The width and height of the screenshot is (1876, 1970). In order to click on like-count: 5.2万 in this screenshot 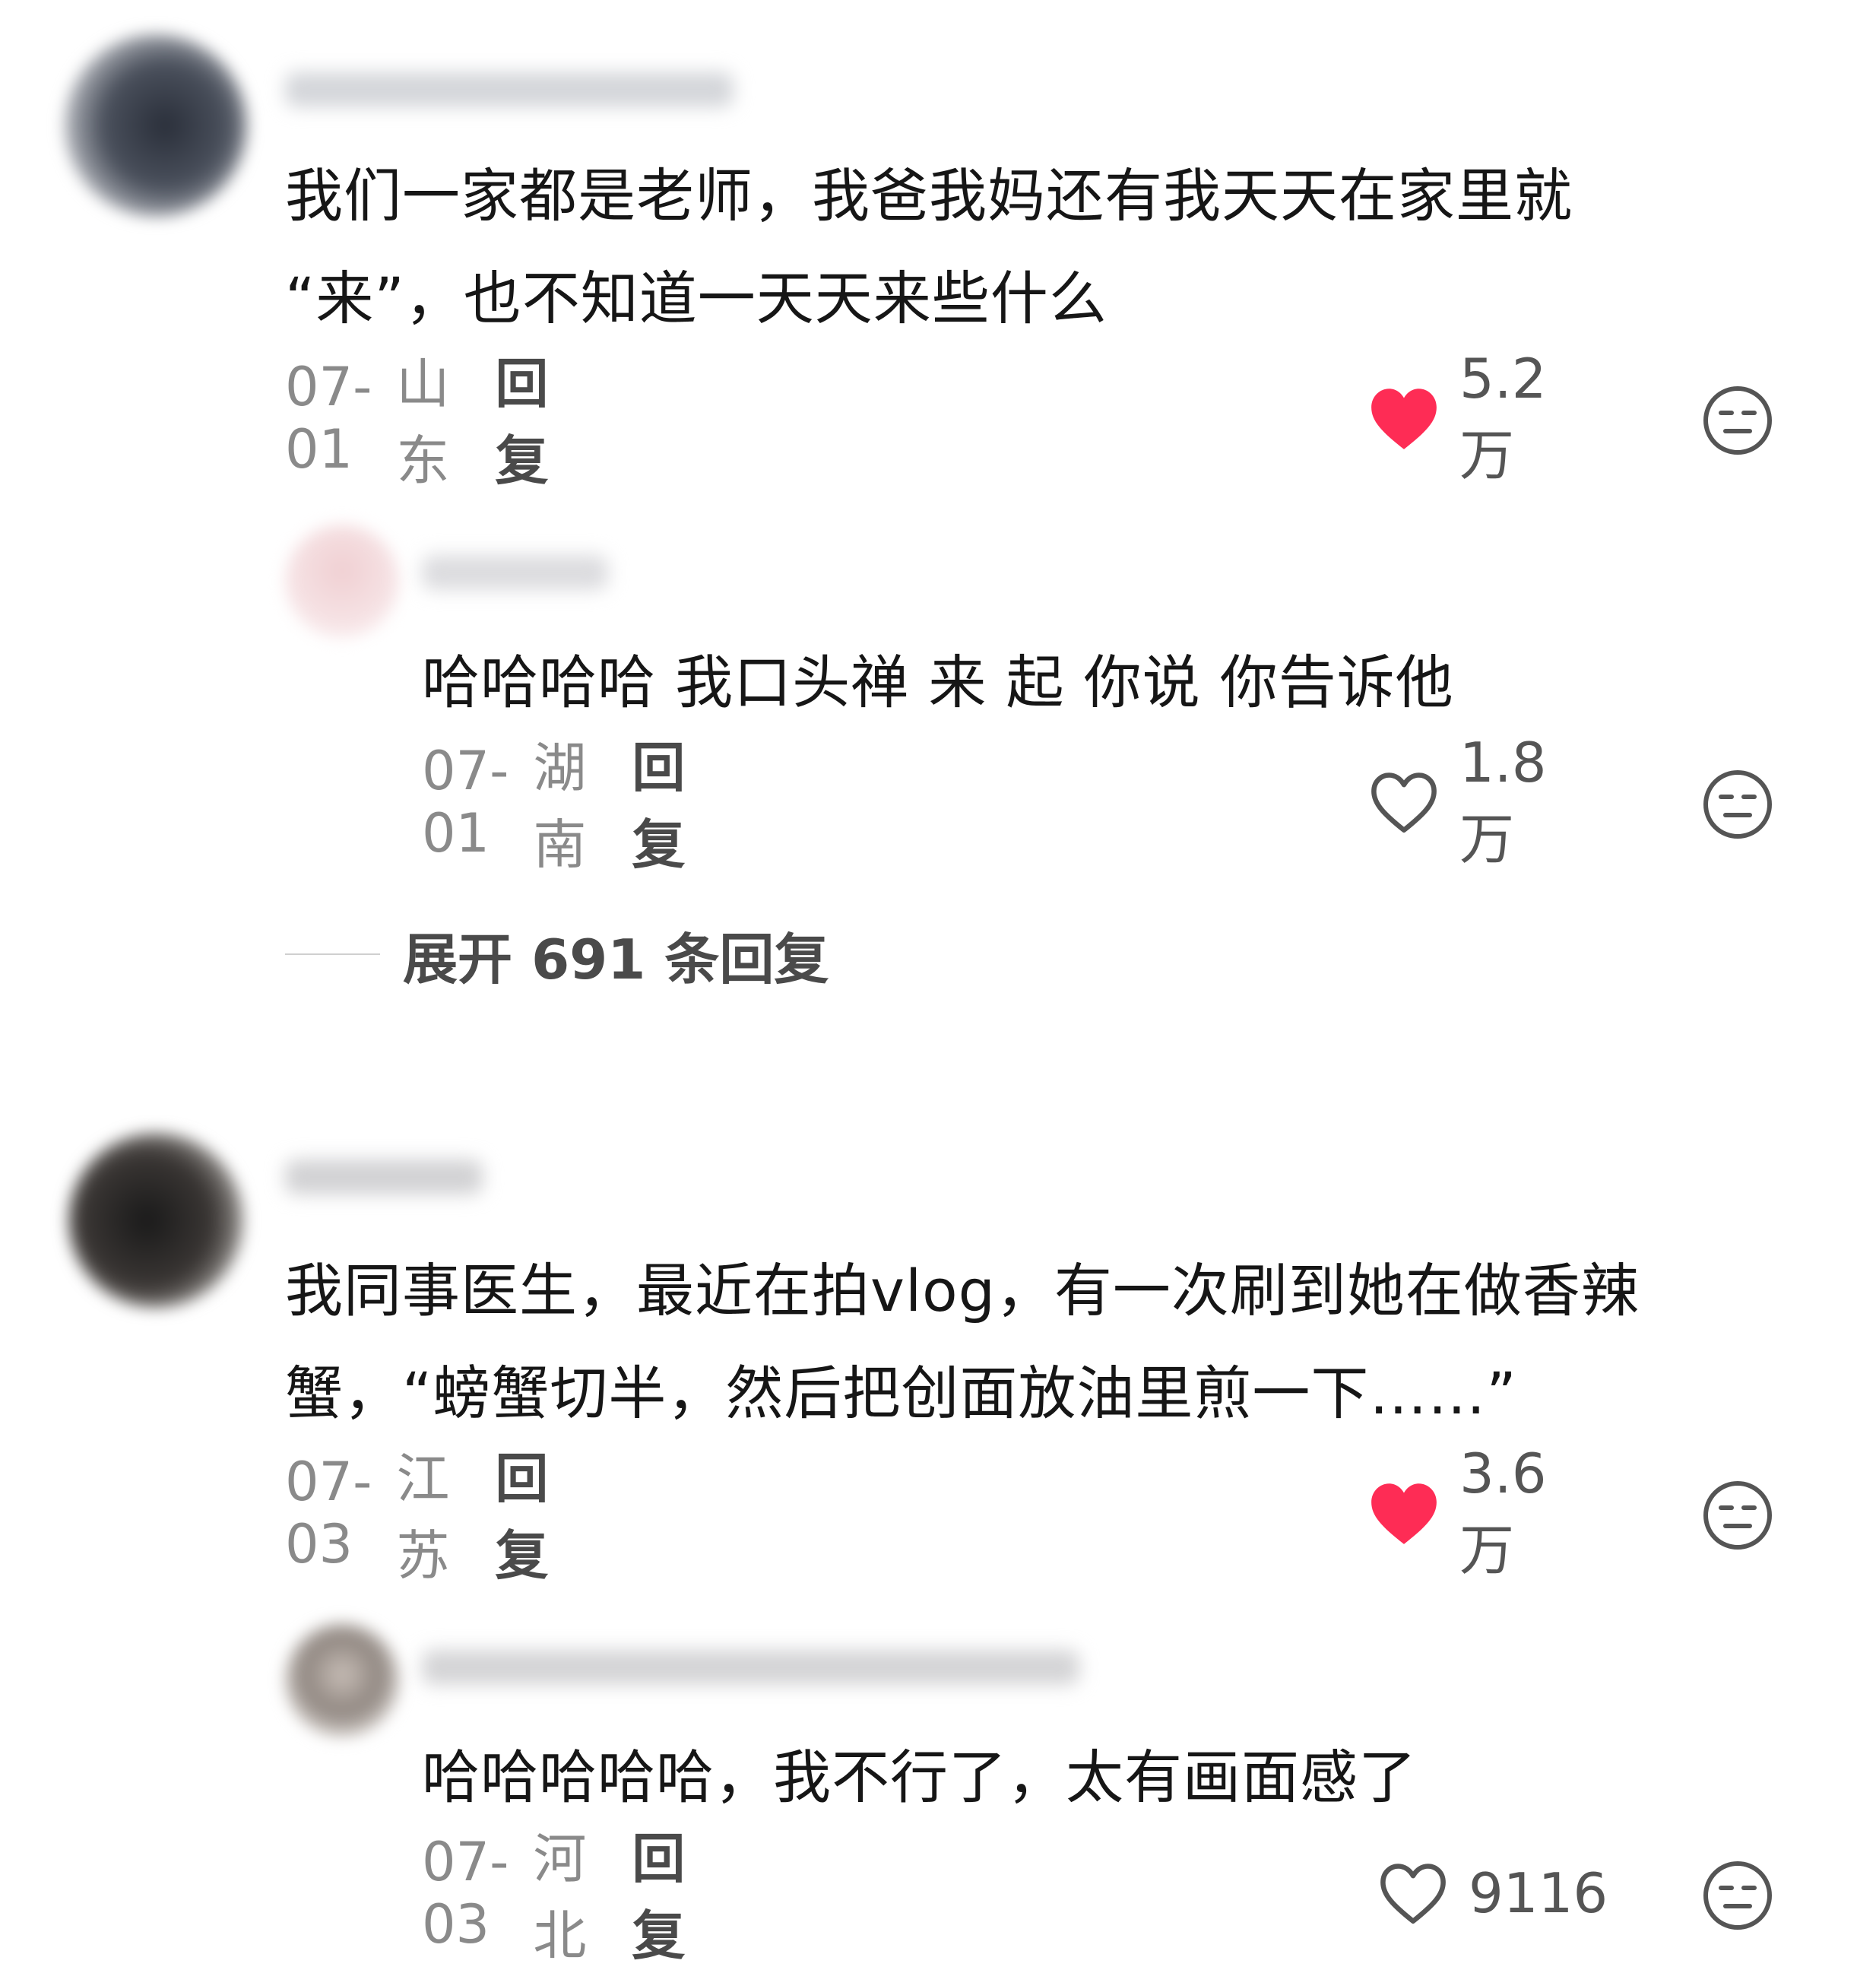, I will do `click(1503, 416)`.